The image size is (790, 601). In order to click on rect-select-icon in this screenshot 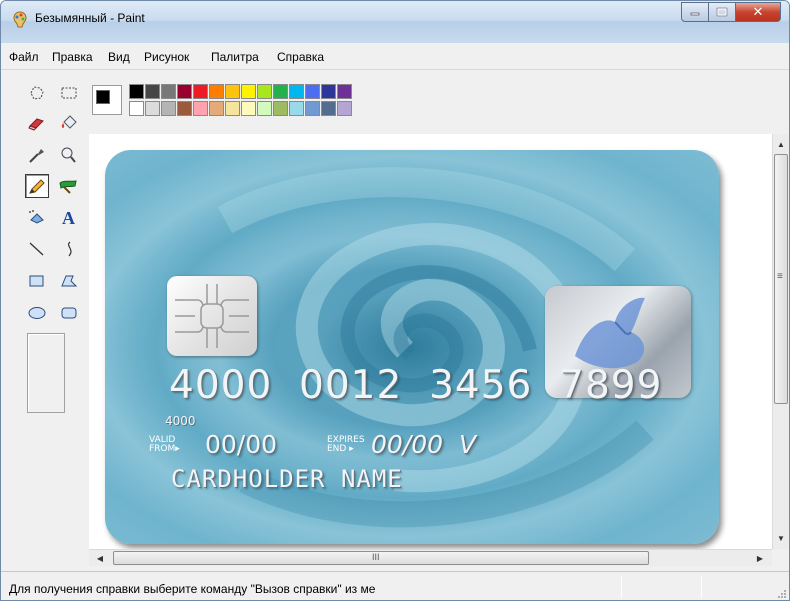, I will do `click(69, 93)`.